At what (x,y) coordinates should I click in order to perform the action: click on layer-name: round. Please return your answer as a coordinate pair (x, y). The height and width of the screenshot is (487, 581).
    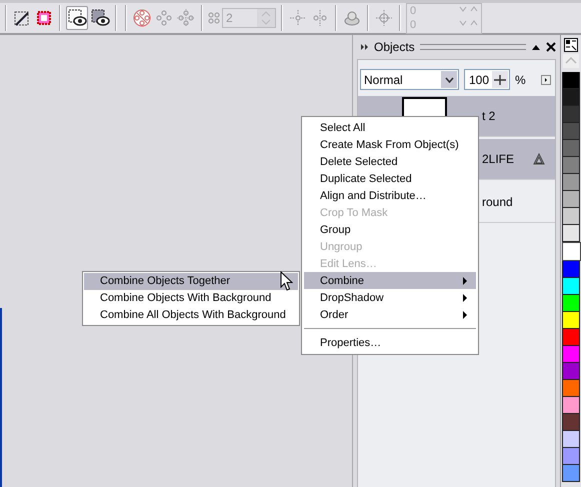
    Looking at the image, I should click on (498, 202).